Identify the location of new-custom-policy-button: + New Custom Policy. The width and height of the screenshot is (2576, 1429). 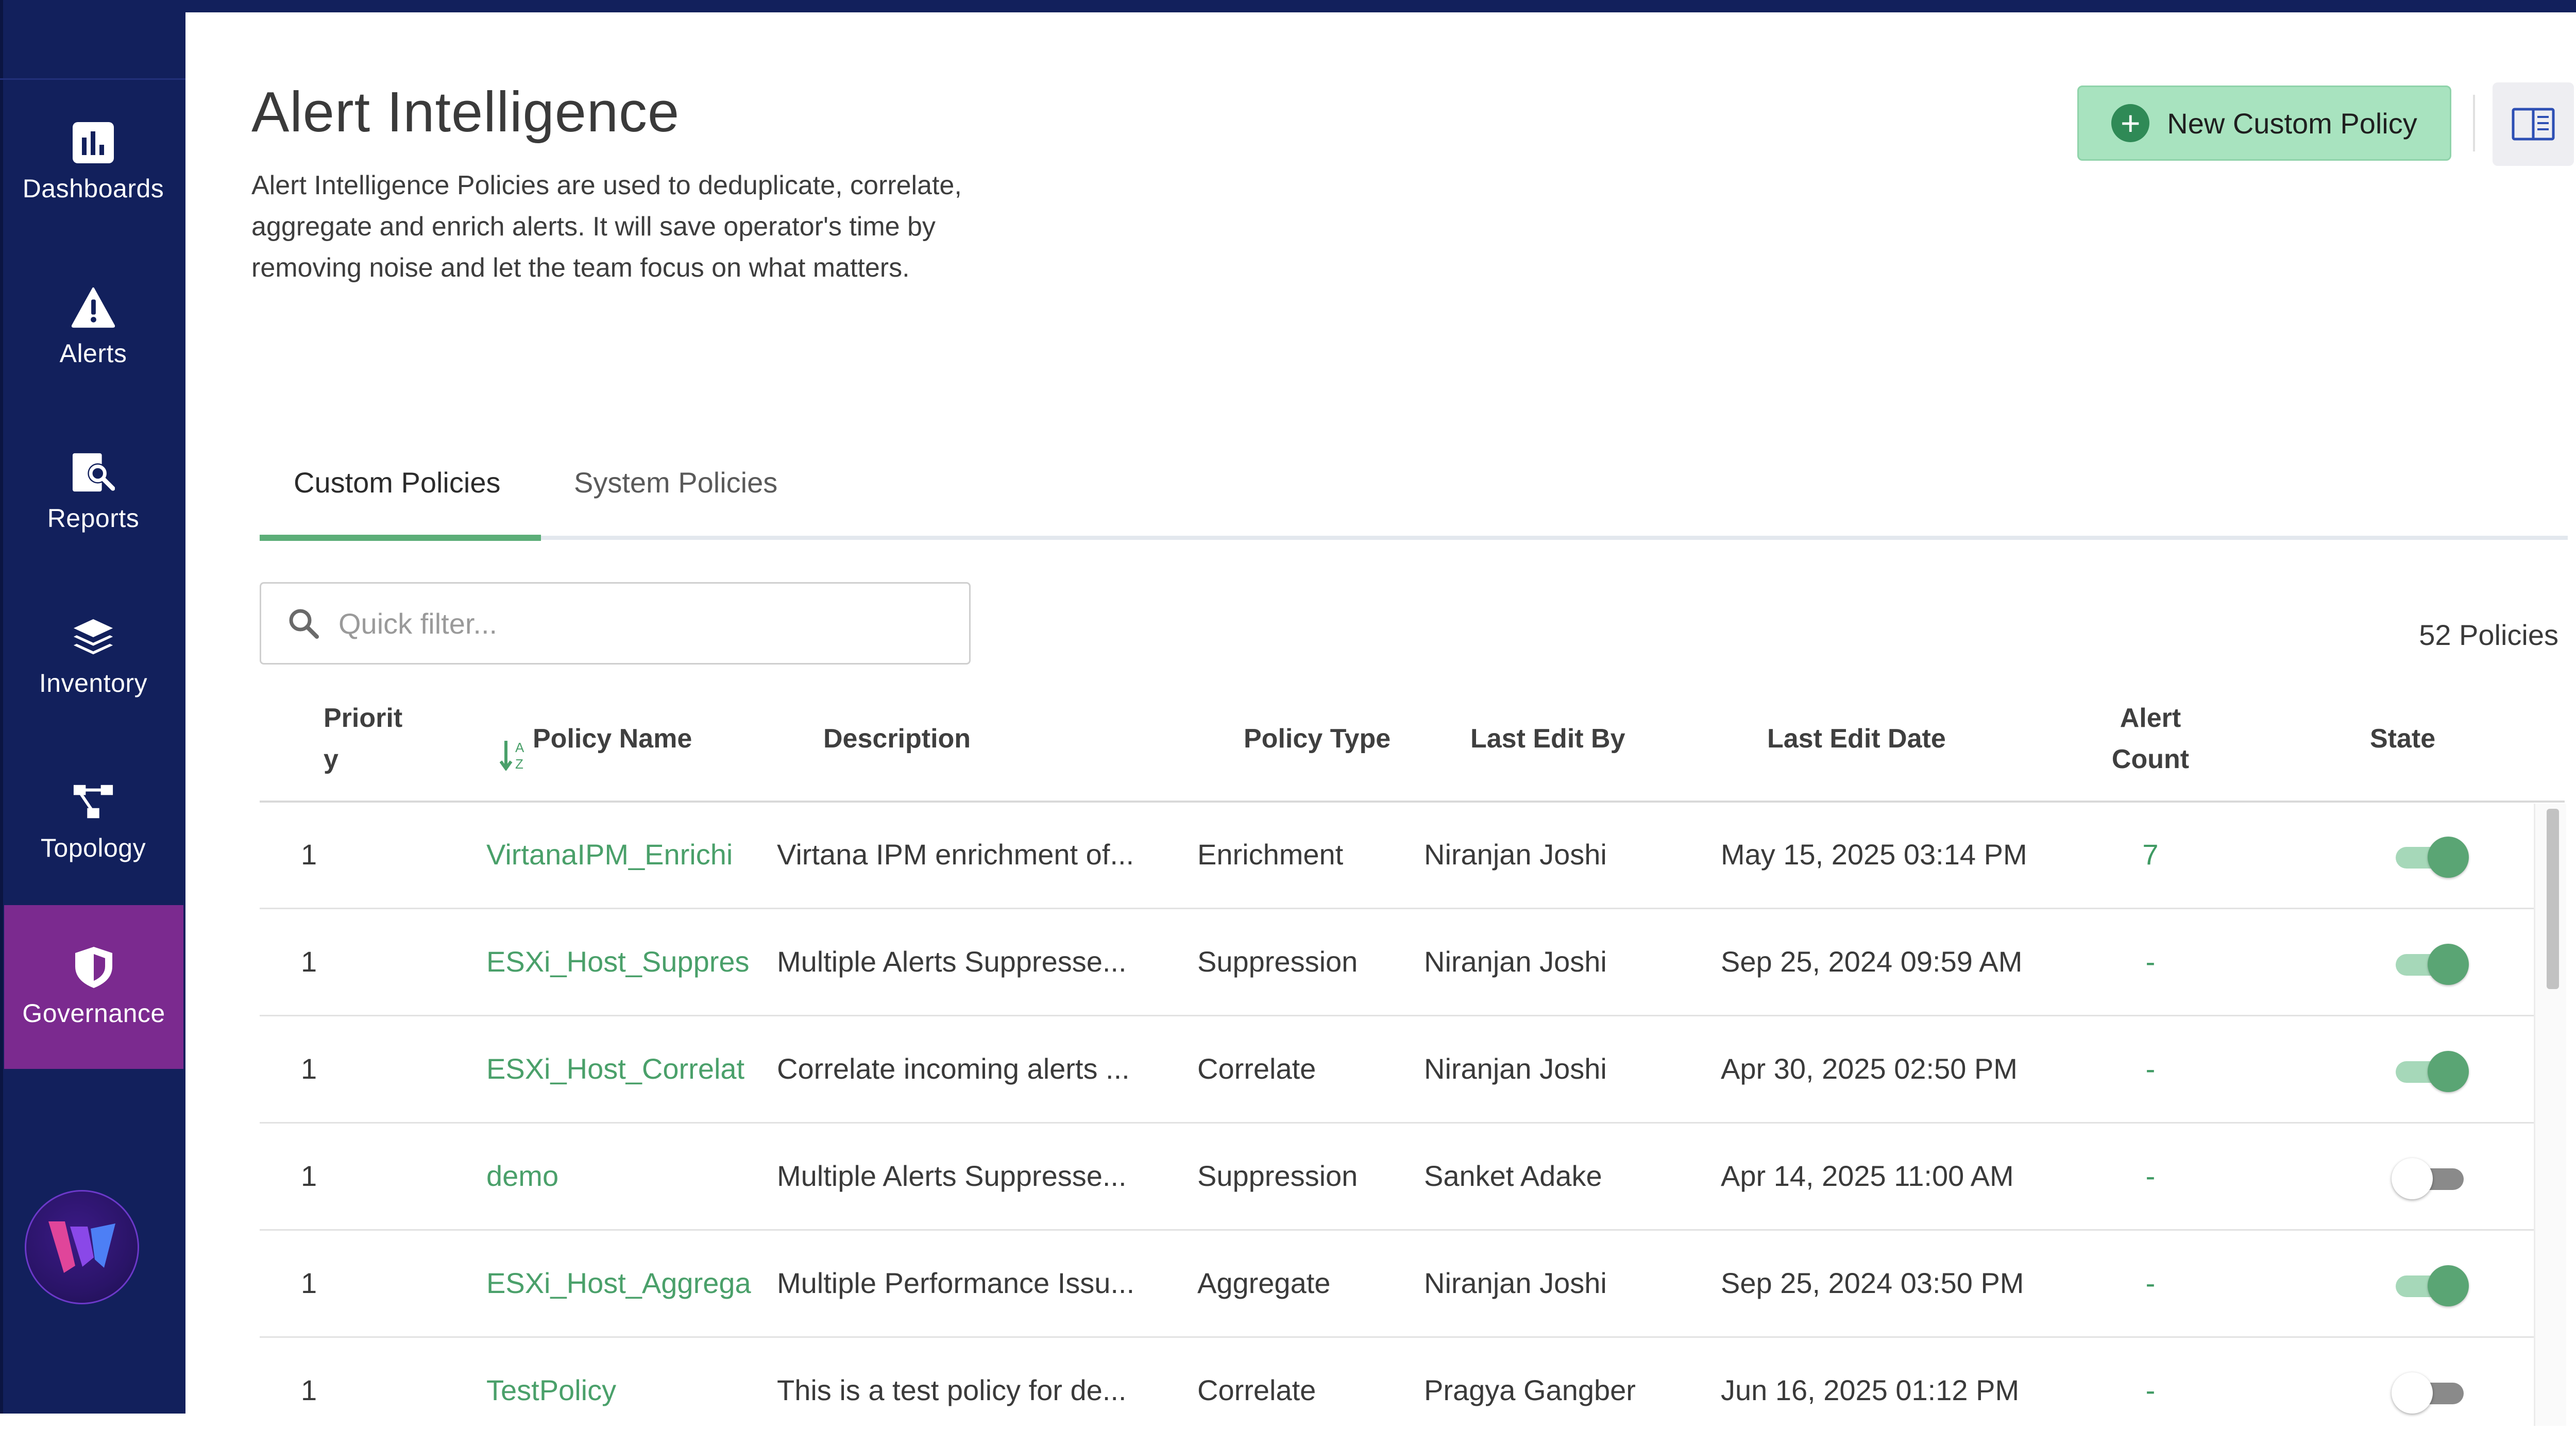
(2264, 124).